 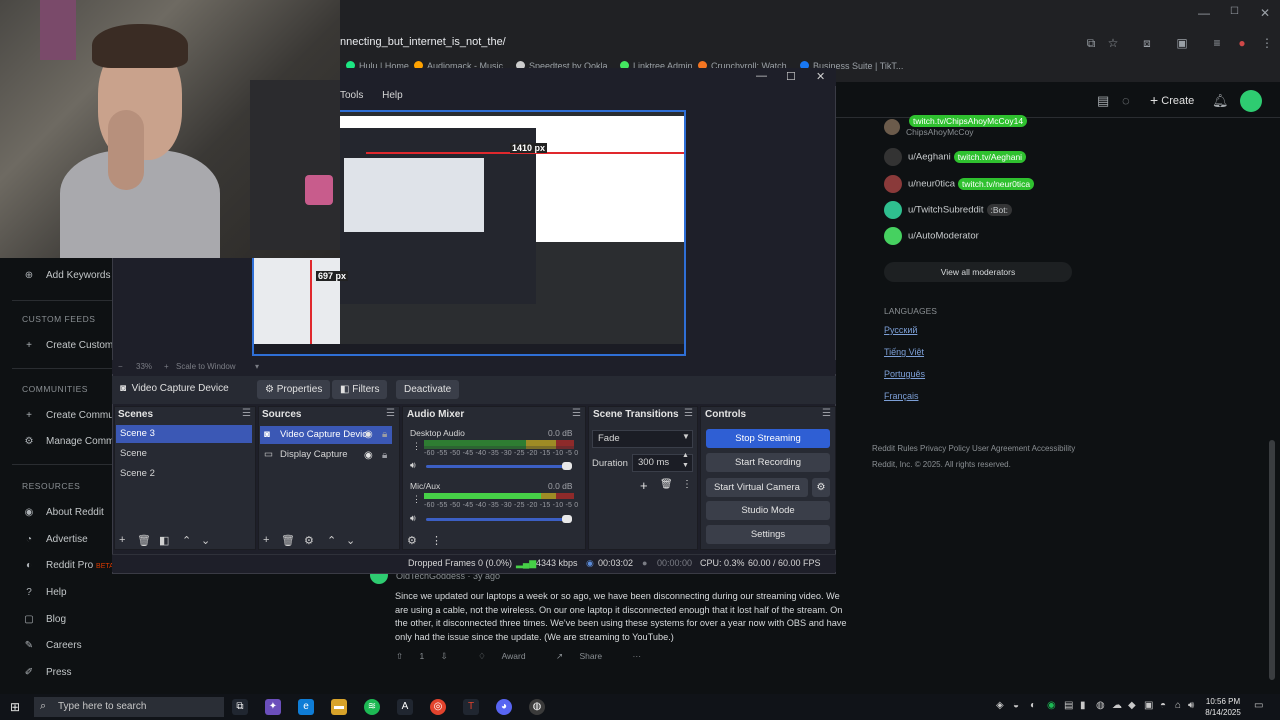 What do you see at coordinates (959, 184) in the screenshot?
I see `moderator-item: u/neur0tica twitch.tv/neur0tica` at bounding box center [959, 184].